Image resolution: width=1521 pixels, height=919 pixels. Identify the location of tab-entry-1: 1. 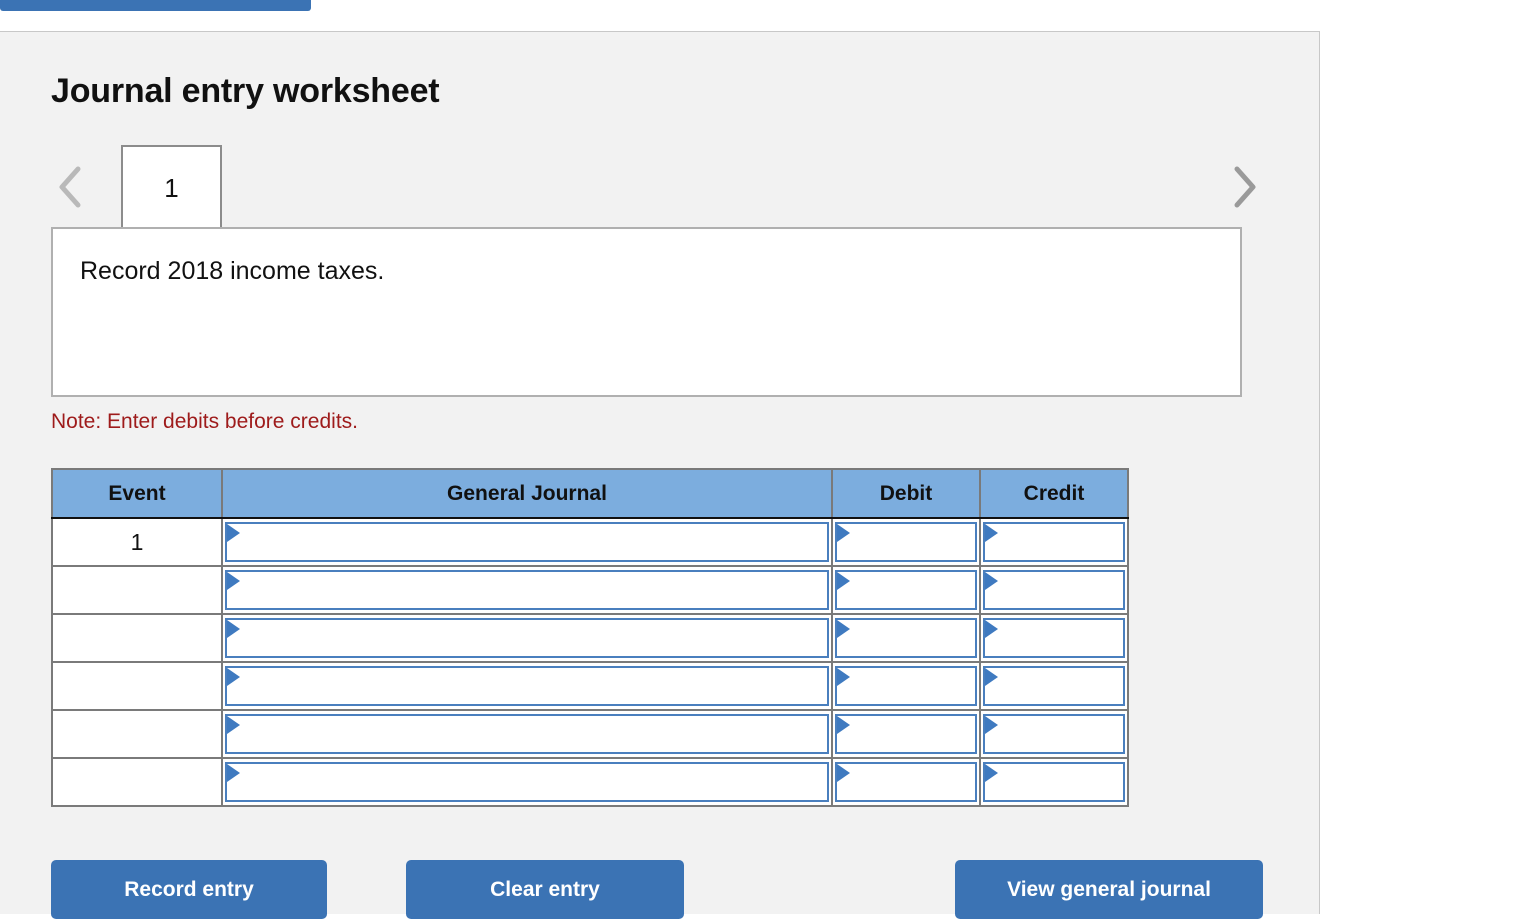
(171, 187).